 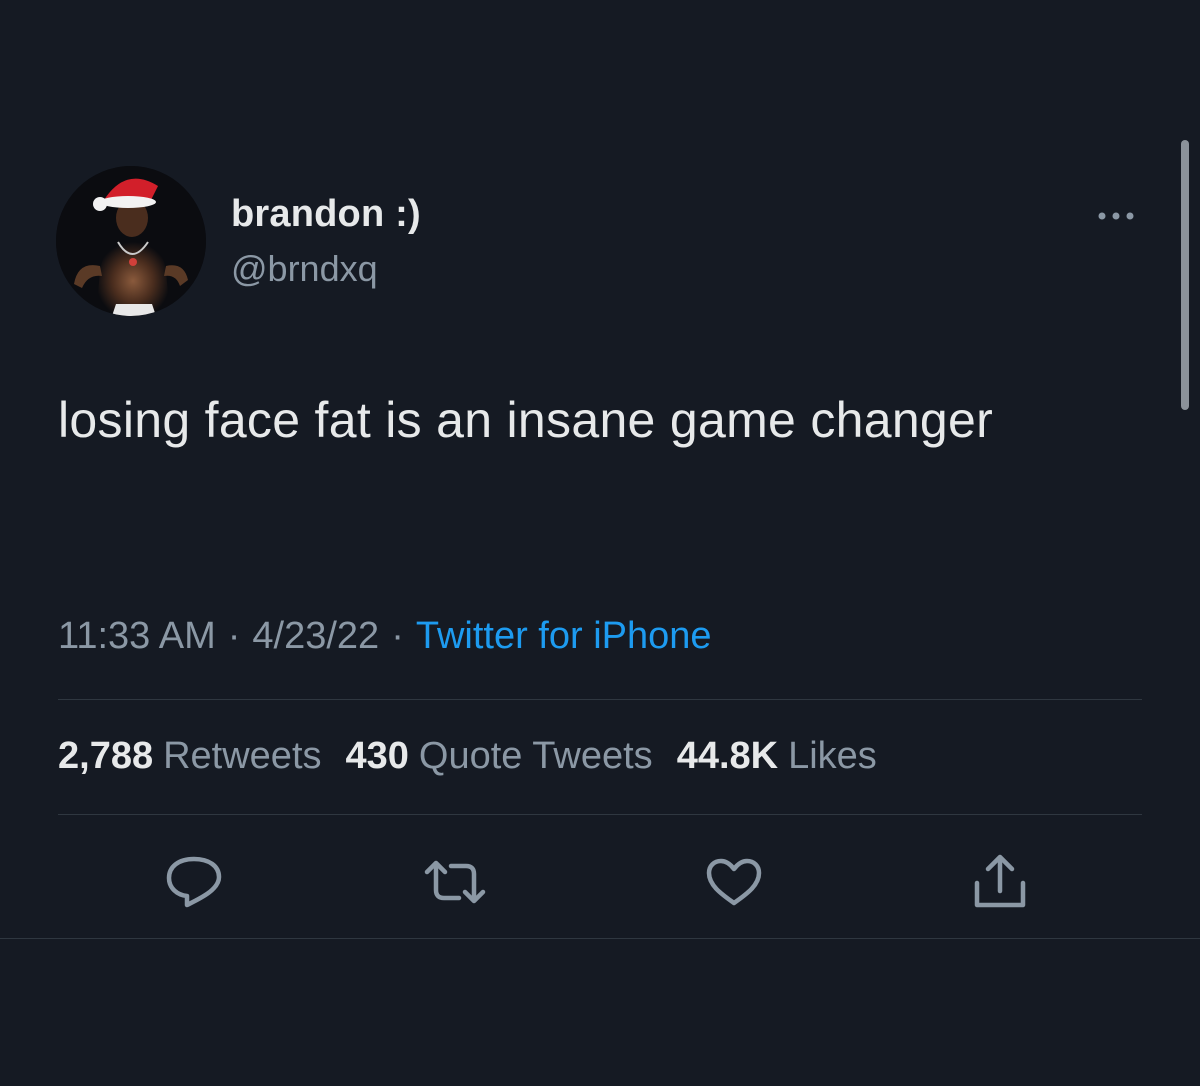 I want to click on retweet-icon, so click(x=455, y=882).